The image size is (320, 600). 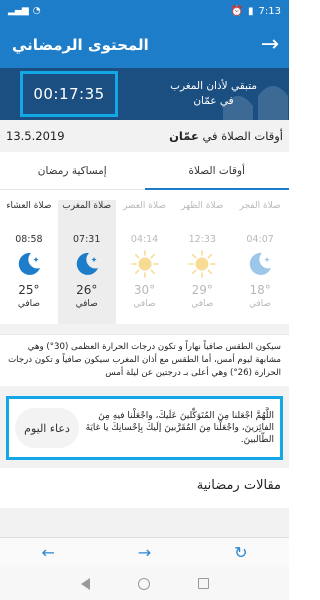 What do you see at coordinates (87, 239) in the screenshot?
I see `prayer-time: 07:31` at bounding box center [87, 239].